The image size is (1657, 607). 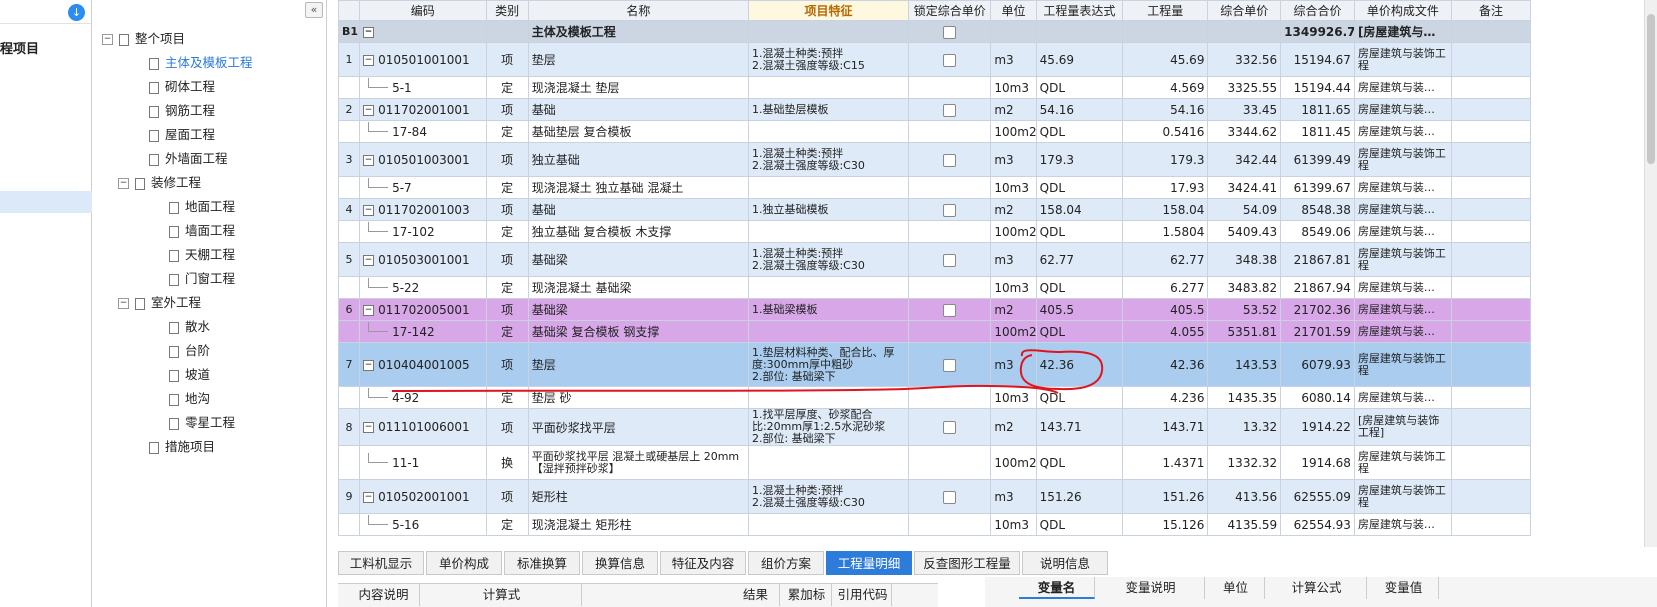 What do you see at coordinates (423, 287) in the screenshot?
I see `code-cell: 5-22` at bounding box center [423, 287].